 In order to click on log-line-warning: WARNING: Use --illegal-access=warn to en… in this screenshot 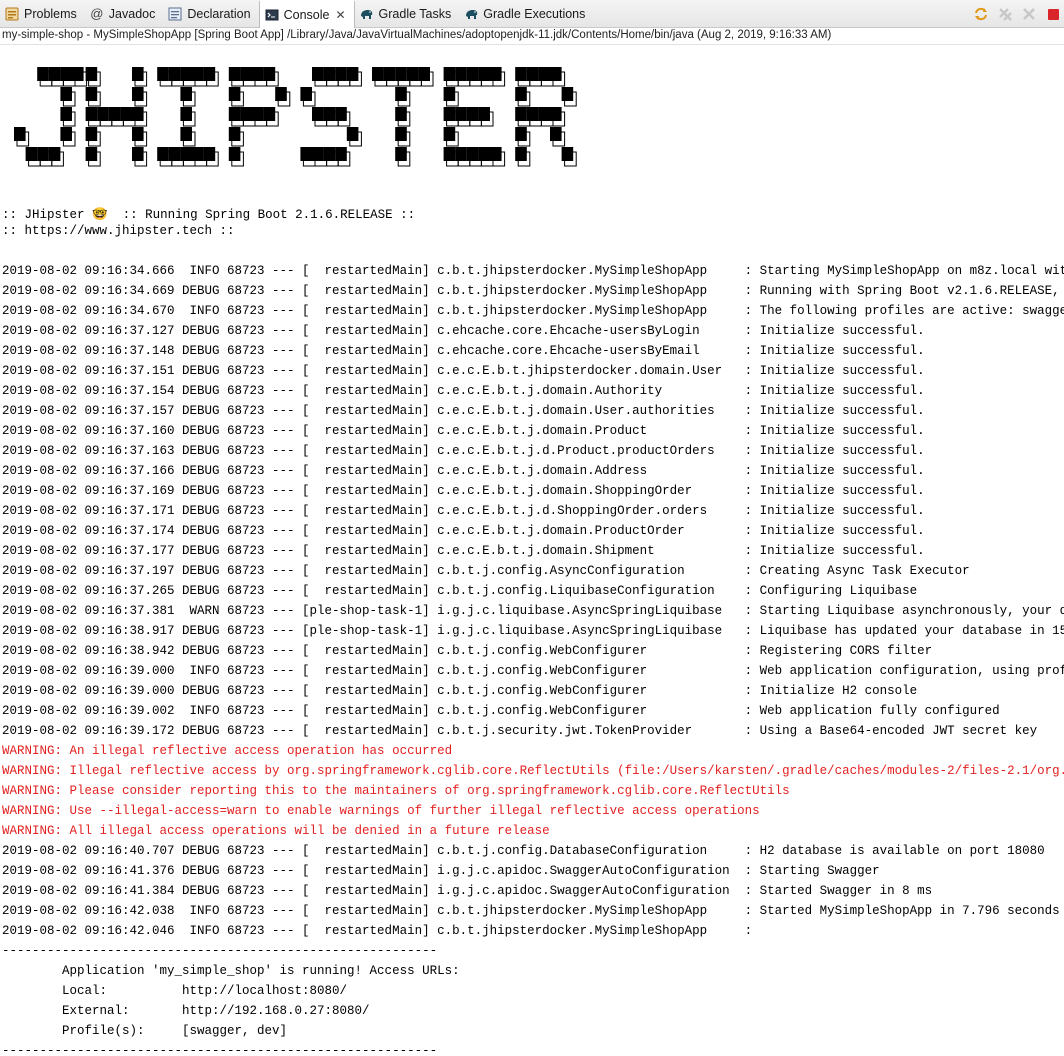, I will do `click(381, 811)`.